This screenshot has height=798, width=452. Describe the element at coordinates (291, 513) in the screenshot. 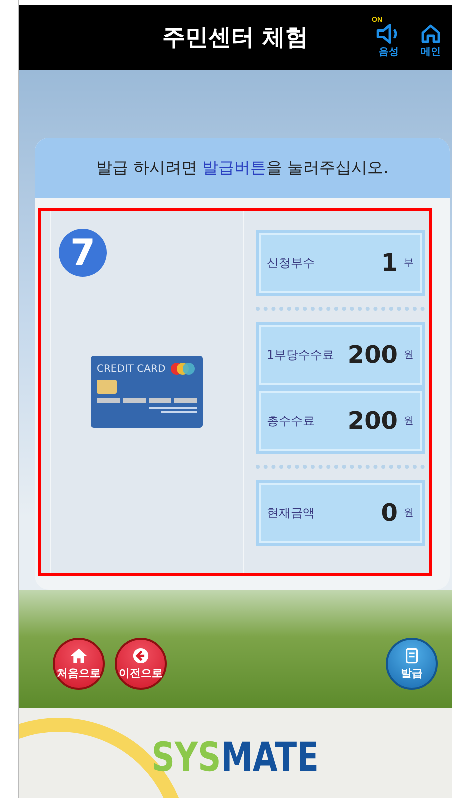

I see `field-label: 현재금액` at that location.